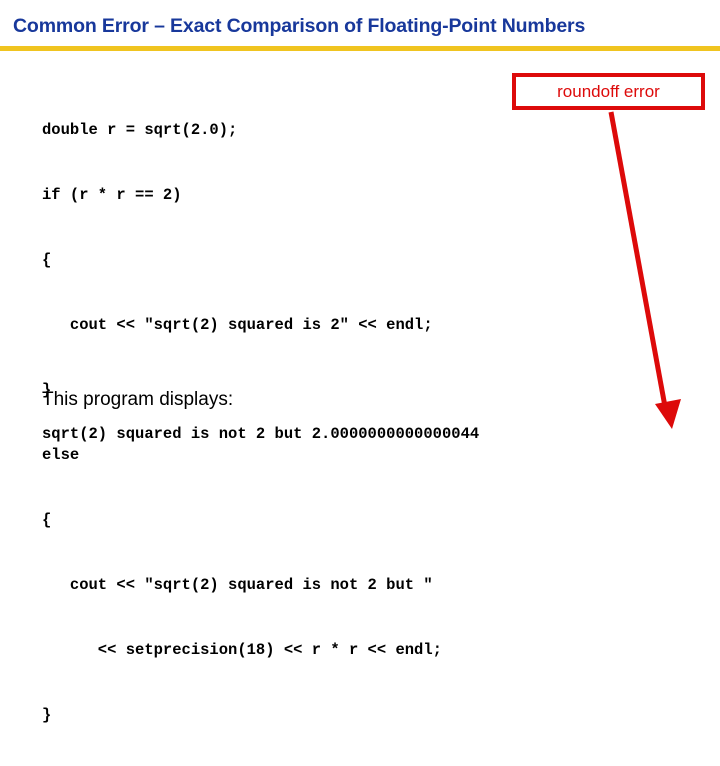 This screenshot has width=720, height=766. I want to click on code-line: if (r * r == 2), so click(112, 195).